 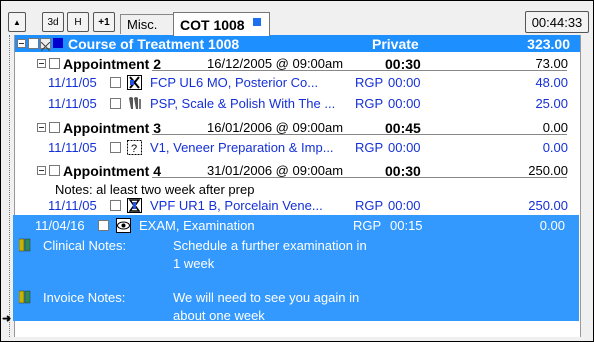 What do you see at coordinates (84, 297) in the screenshot?
I see `invoice-notes-label: Invoice Notes:` at bounding box center [84, 297].